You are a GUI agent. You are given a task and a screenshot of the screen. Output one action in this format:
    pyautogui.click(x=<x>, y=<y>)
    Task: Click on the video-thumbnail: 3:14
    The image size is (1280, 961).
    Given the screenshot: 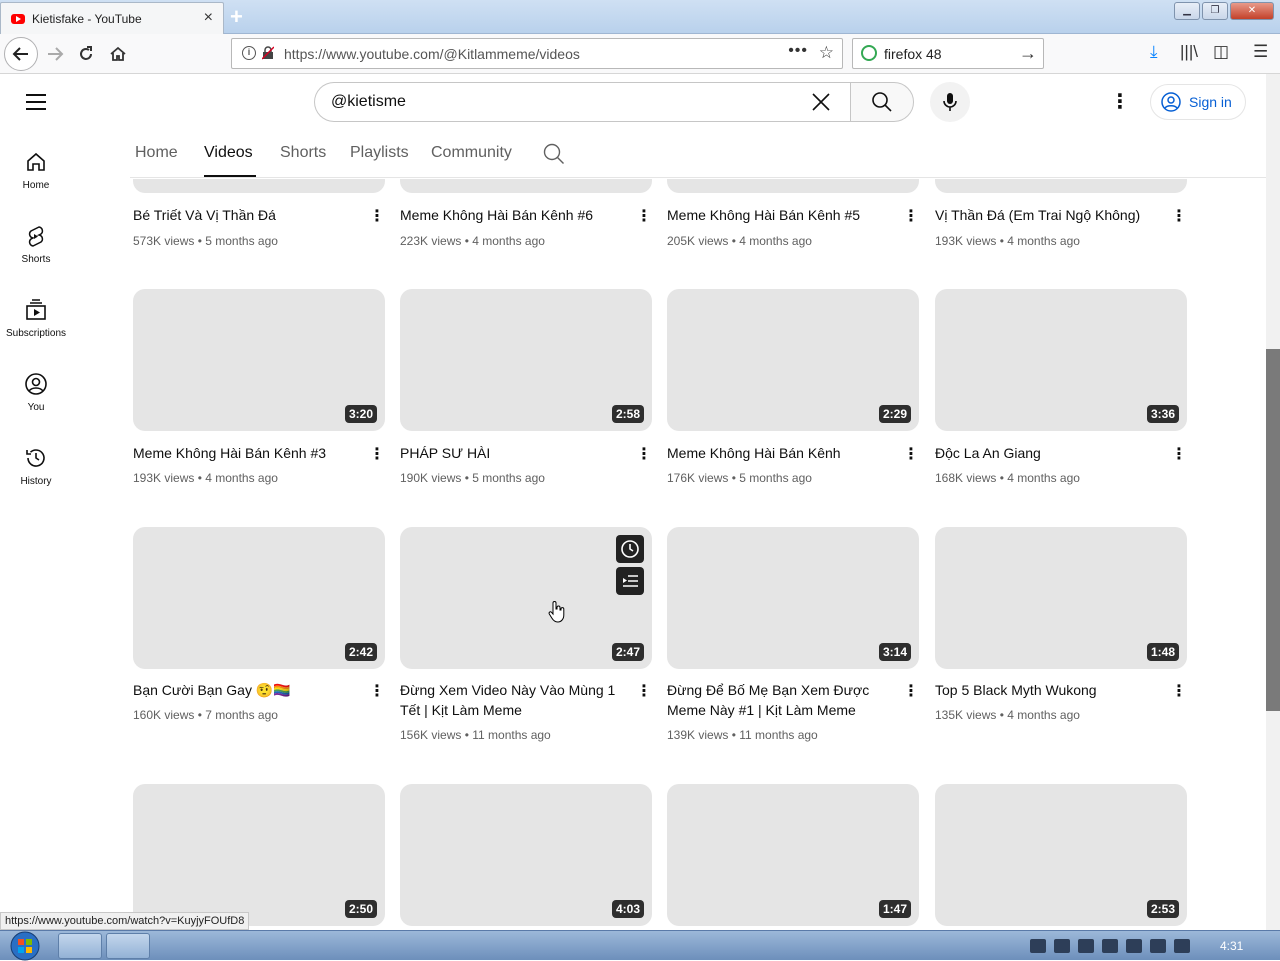 What is the action you would take?
    pyautogui.click(x=793, y=598)
    